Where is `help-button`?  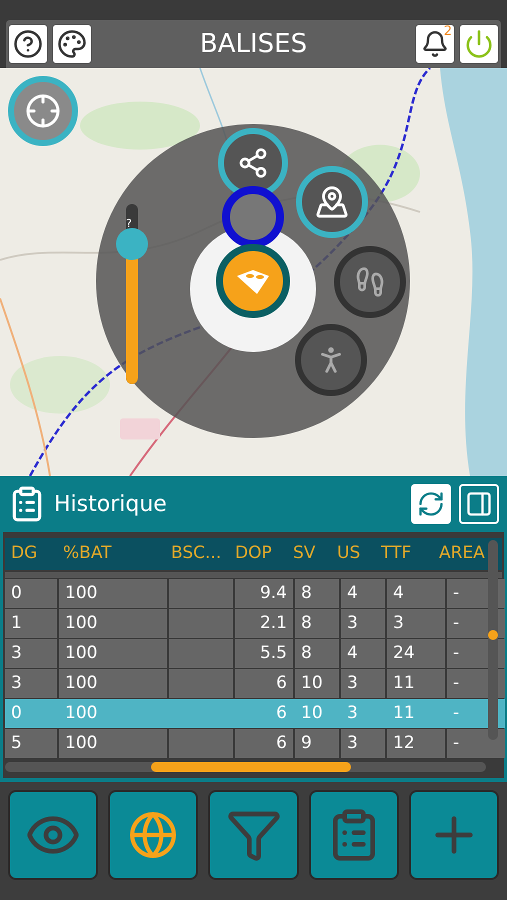 help-button is located at coordinates (28, 44).